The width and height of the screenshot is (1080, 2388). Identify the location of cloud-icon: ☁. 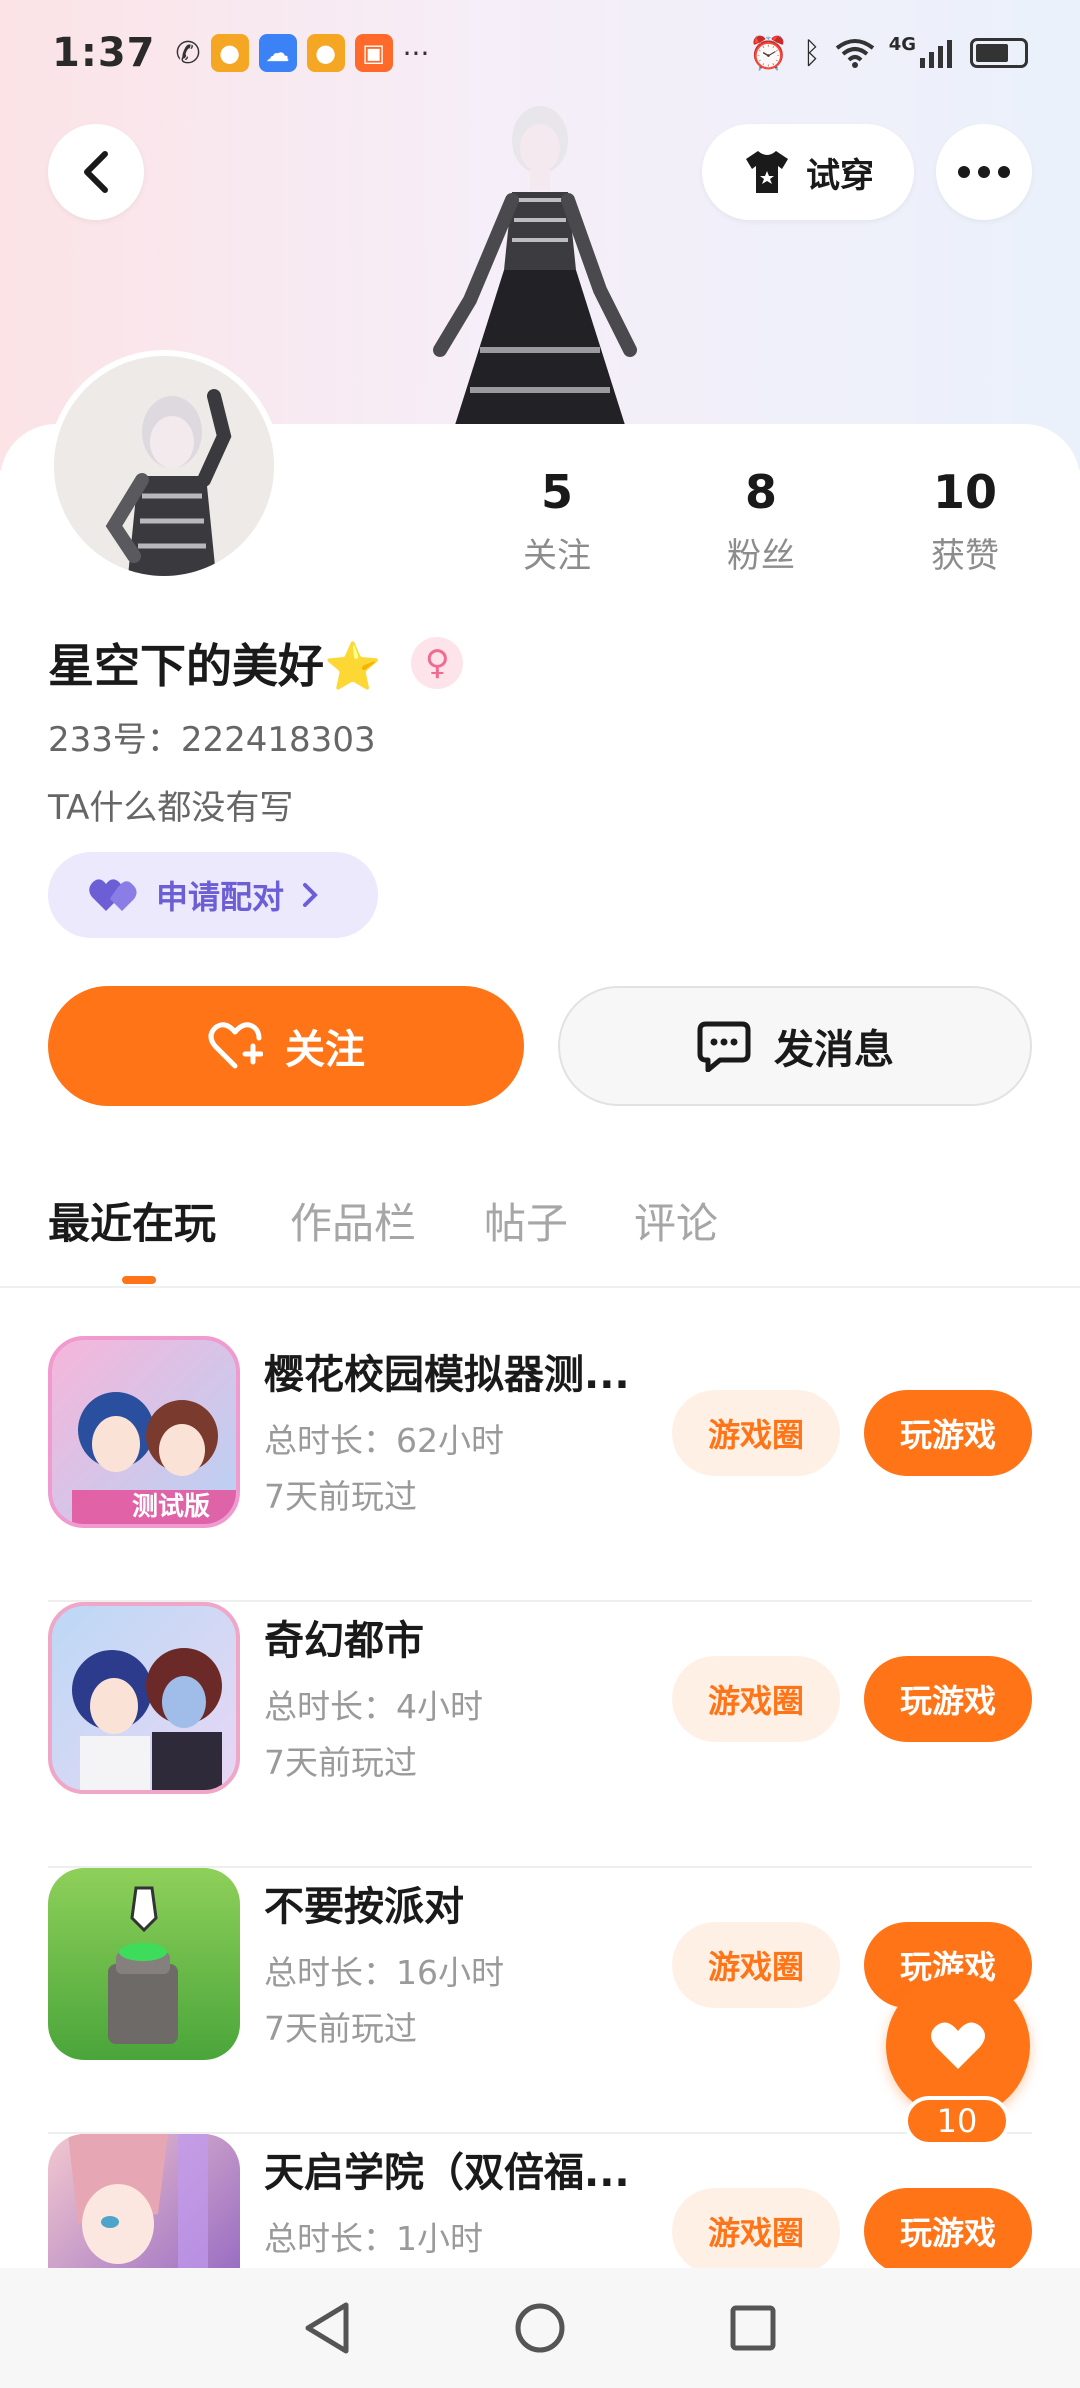
(277, 53).